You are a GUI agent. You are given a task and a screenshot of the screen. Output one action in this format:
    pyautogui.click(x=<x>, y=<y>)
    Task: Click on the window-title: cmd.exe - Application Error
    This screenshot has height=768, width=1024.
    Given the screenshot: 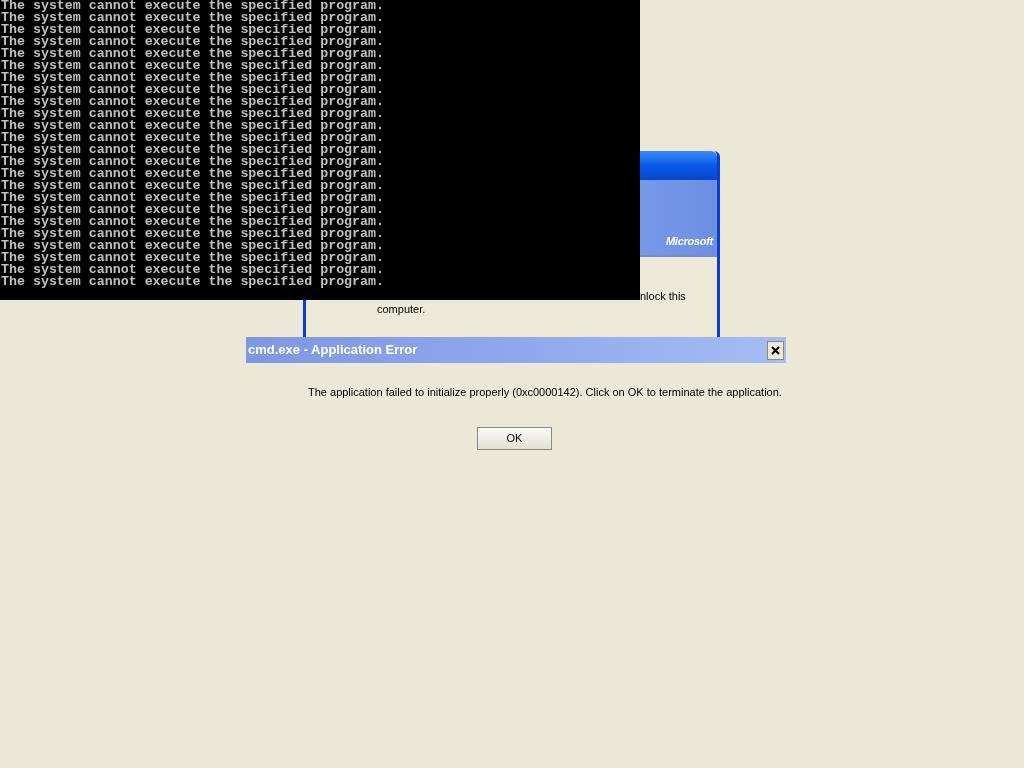 What is the action you would take?
    pyautogui.click(x=333, y=350)
    